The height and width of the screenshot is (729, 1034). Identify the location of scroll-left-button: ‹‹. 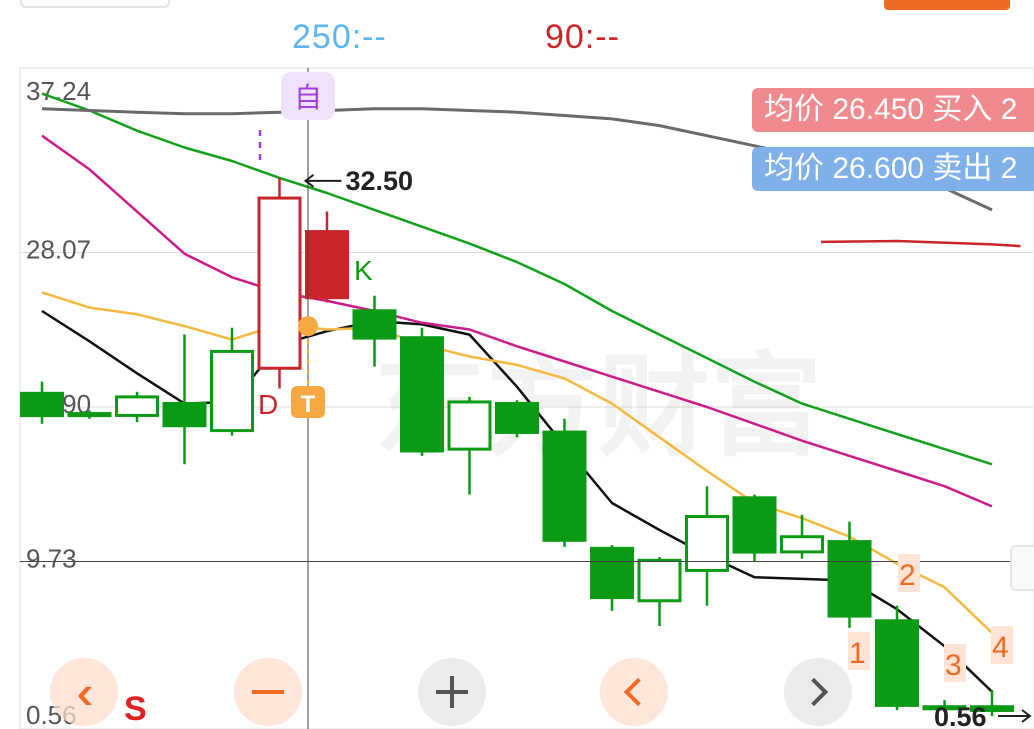
(84, 692).